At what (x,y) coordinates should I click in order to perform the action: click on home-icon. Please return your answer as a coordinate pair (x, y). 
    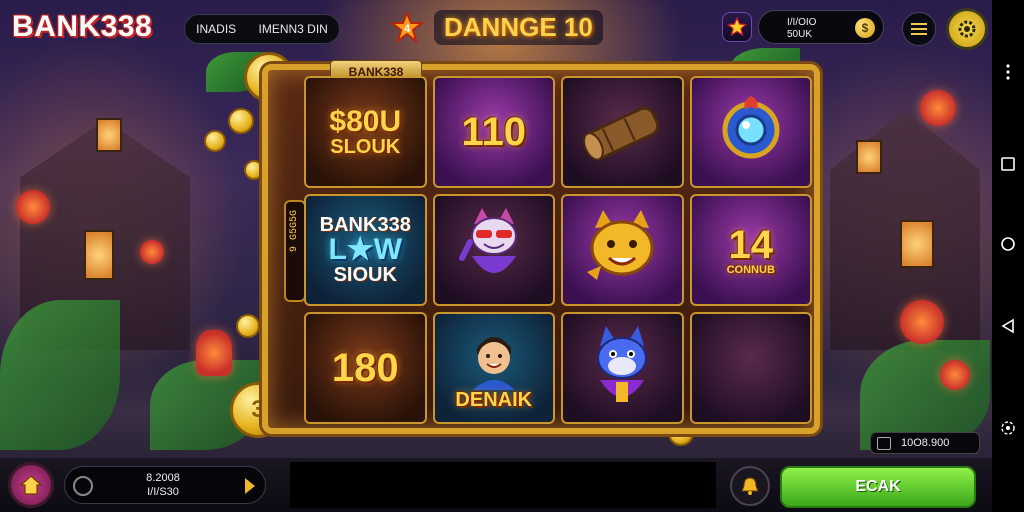
    Looking at the image, I should click on (31, 485).